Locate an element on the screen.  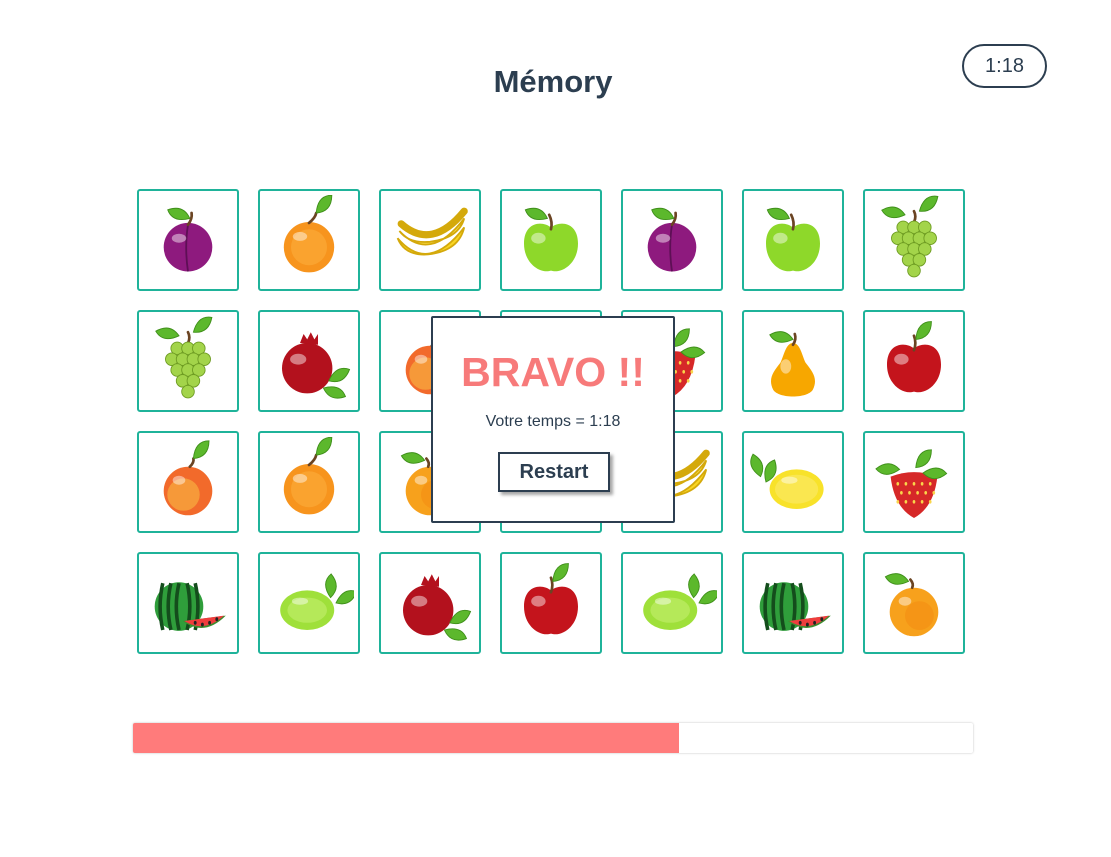
lemon-icon is located at coordinates (787, 481).